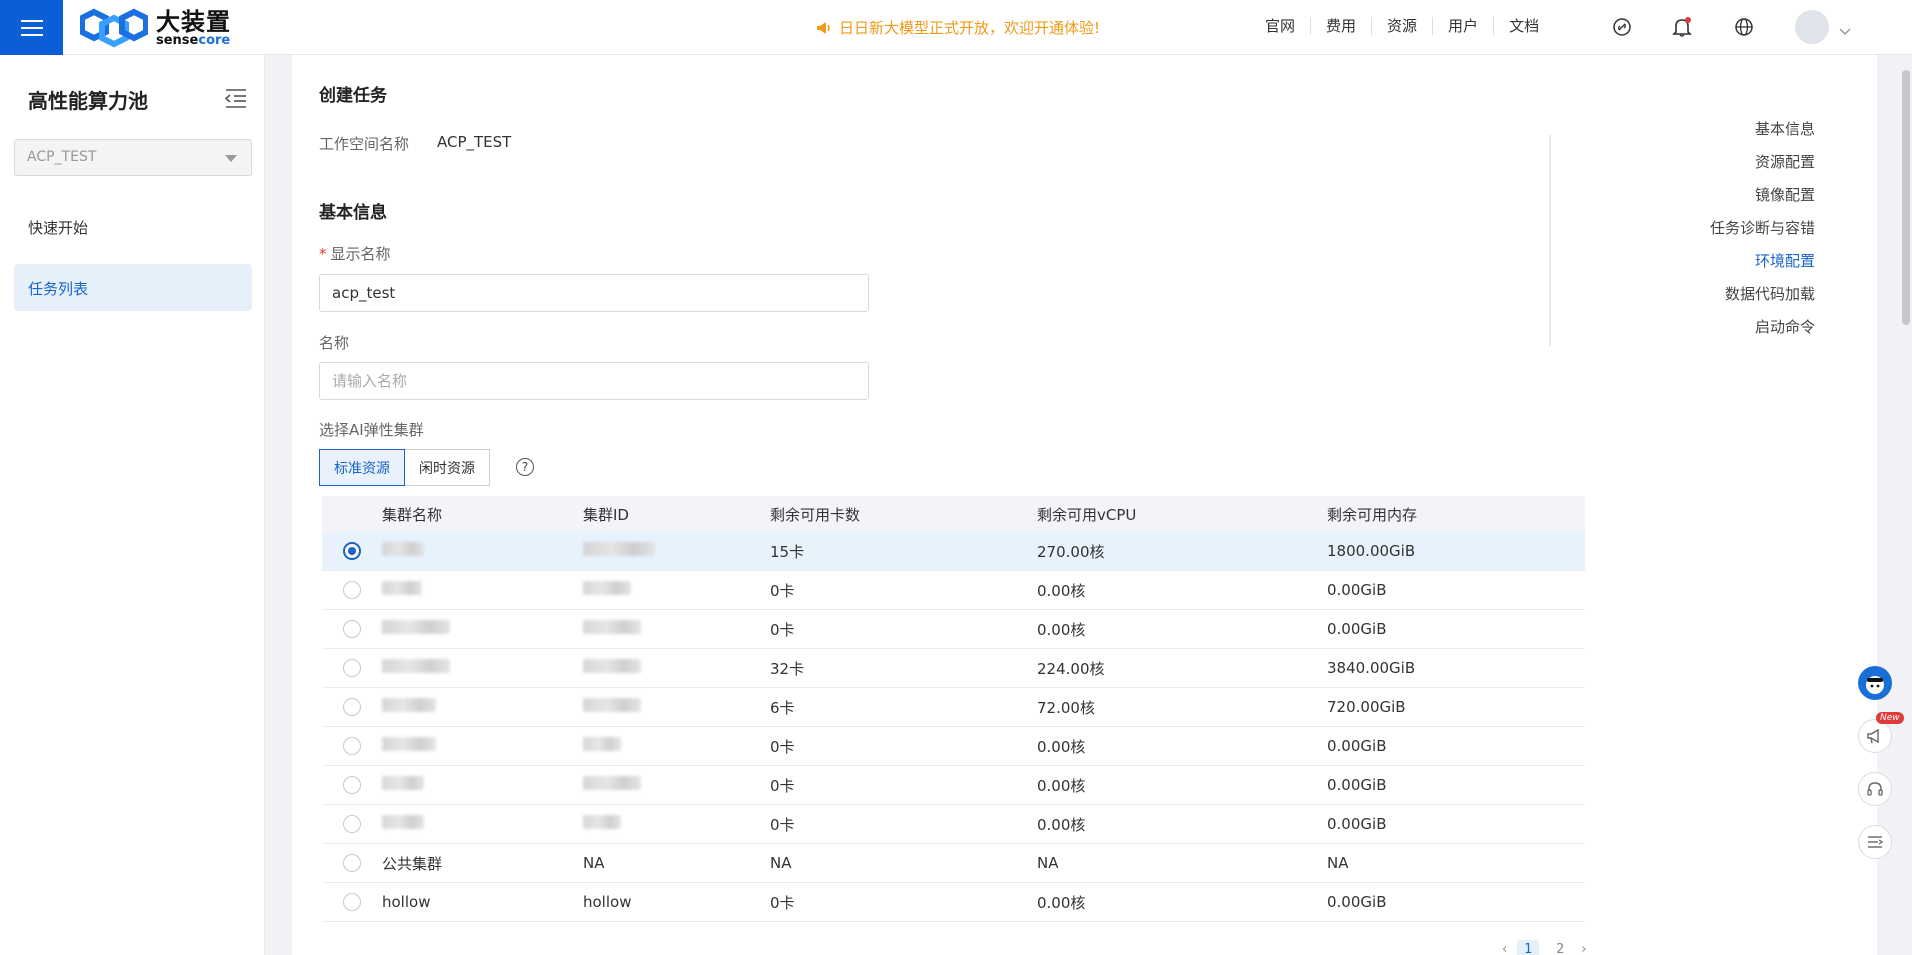 Image resolution: width=1912 pixels, height=955 pixels. Describe the element at coordinates (133, 287) in the screenshot. I see `sidebar-item-task-list: 任务列表` at that location.